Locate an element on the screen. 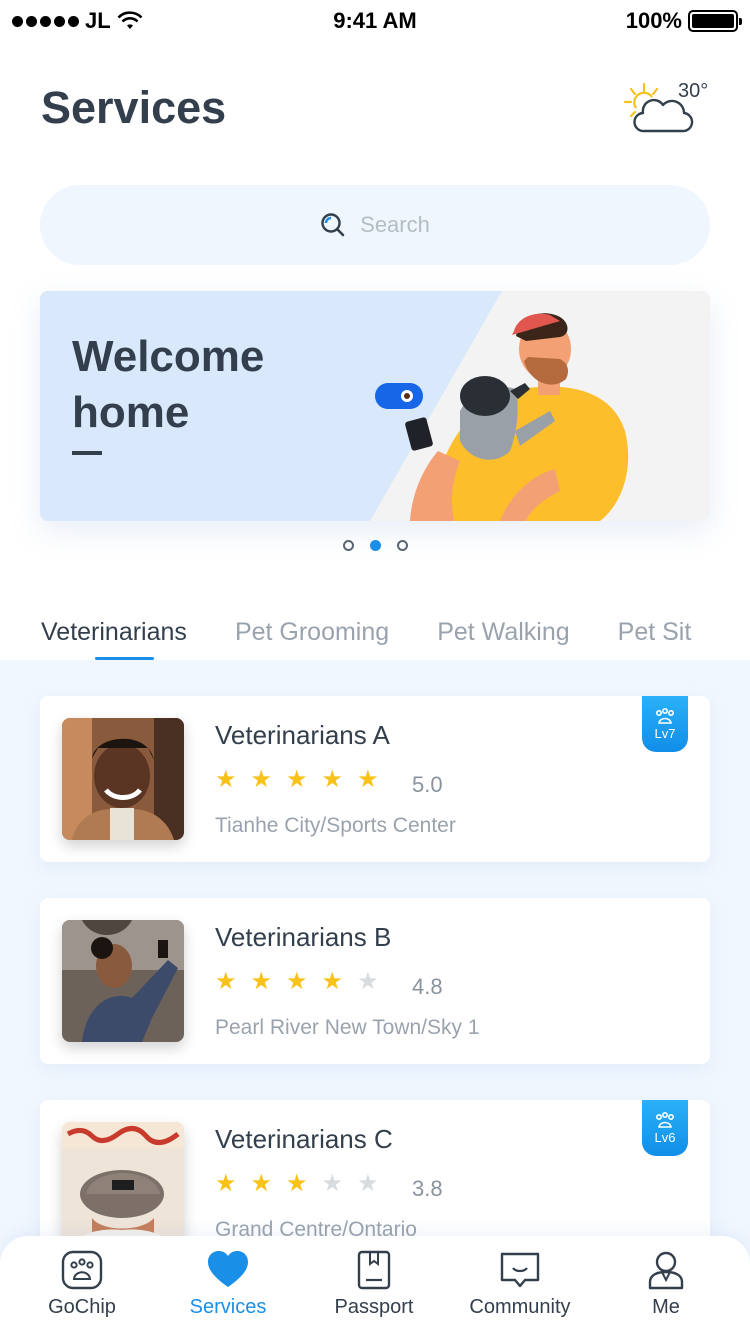 The height and width of the screenshot is (1334, 750). page-title: Services is located at coordinates (134, 107).